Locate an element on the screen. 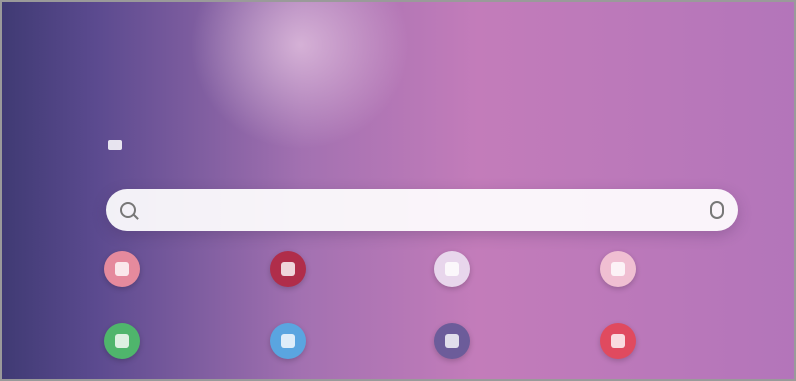  widget-header is located at coordinates (124, 145).